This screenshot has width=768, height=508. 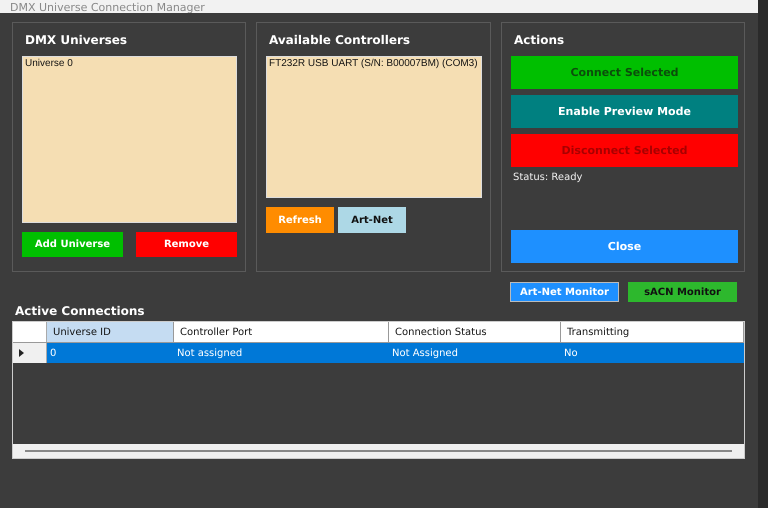 I want to click on column-header: Connection Status, so click(x=475, y=332).